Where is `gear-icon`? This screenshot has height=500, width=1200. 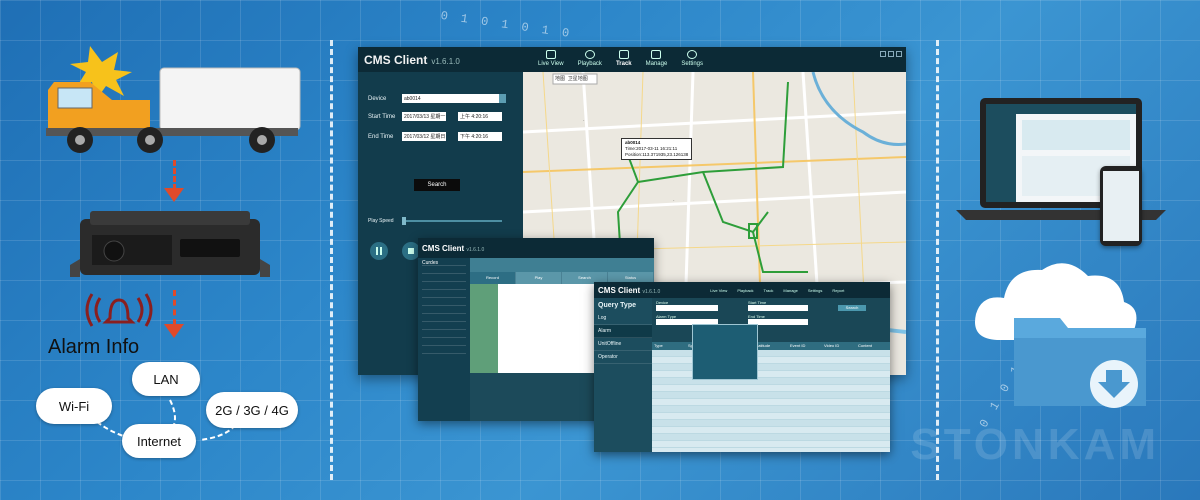
gear-icon is located at coordinates (692, 54).